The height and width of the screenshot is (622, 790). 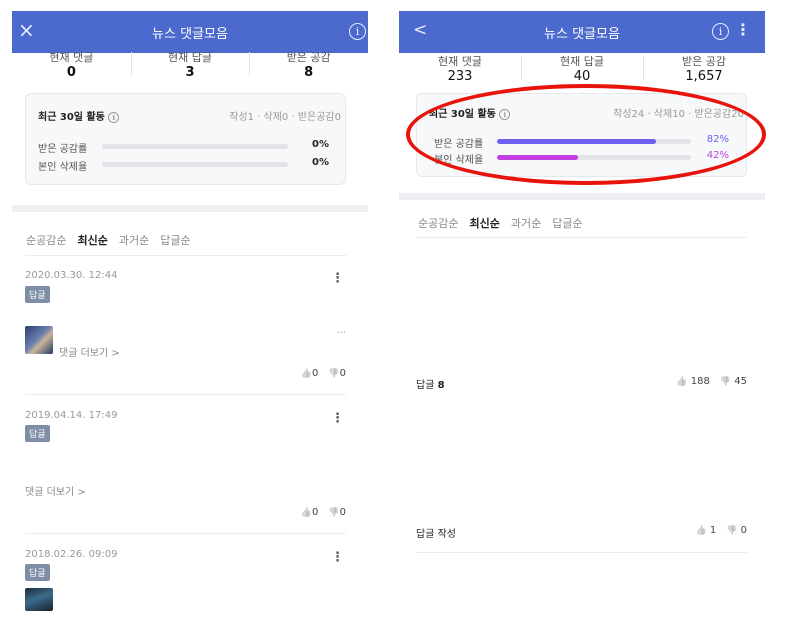 I want to click on stat-likes: 받은 공감 1,657, so click(x=704, y=68).